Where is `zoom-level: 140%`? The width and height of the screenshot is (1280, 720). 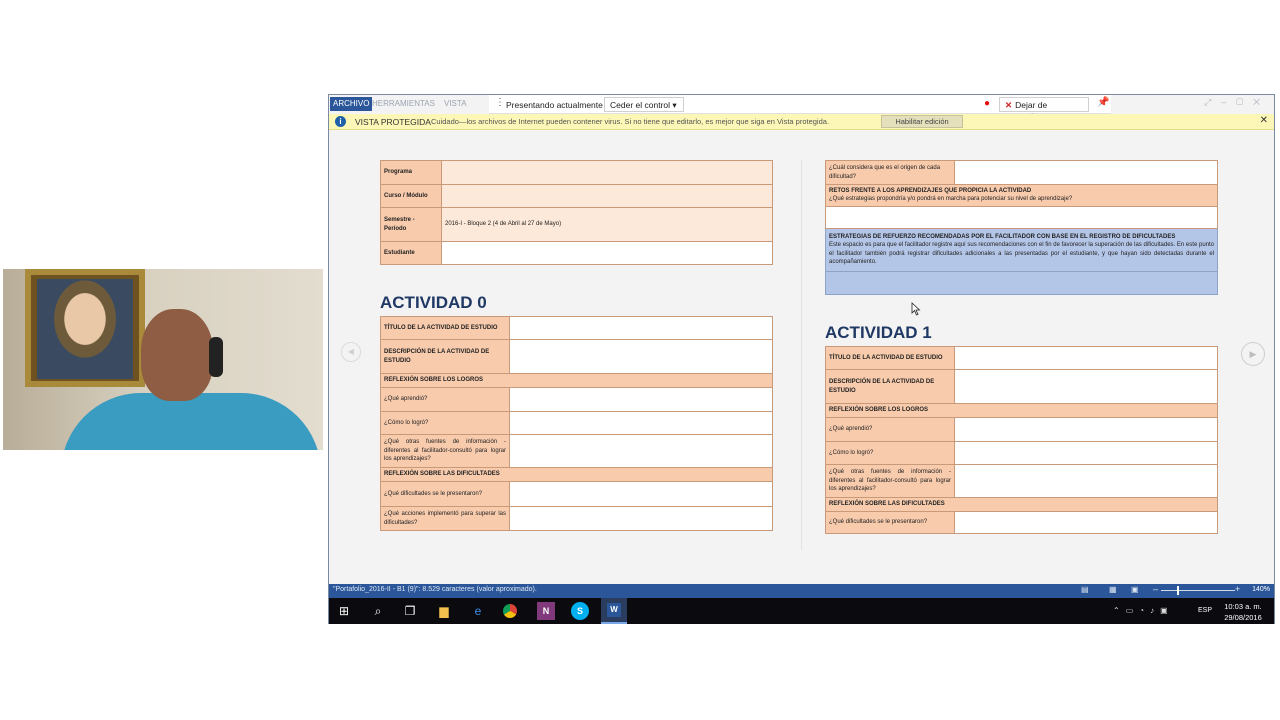
zoom-level: 140% is located at coordinates (1261, 589).